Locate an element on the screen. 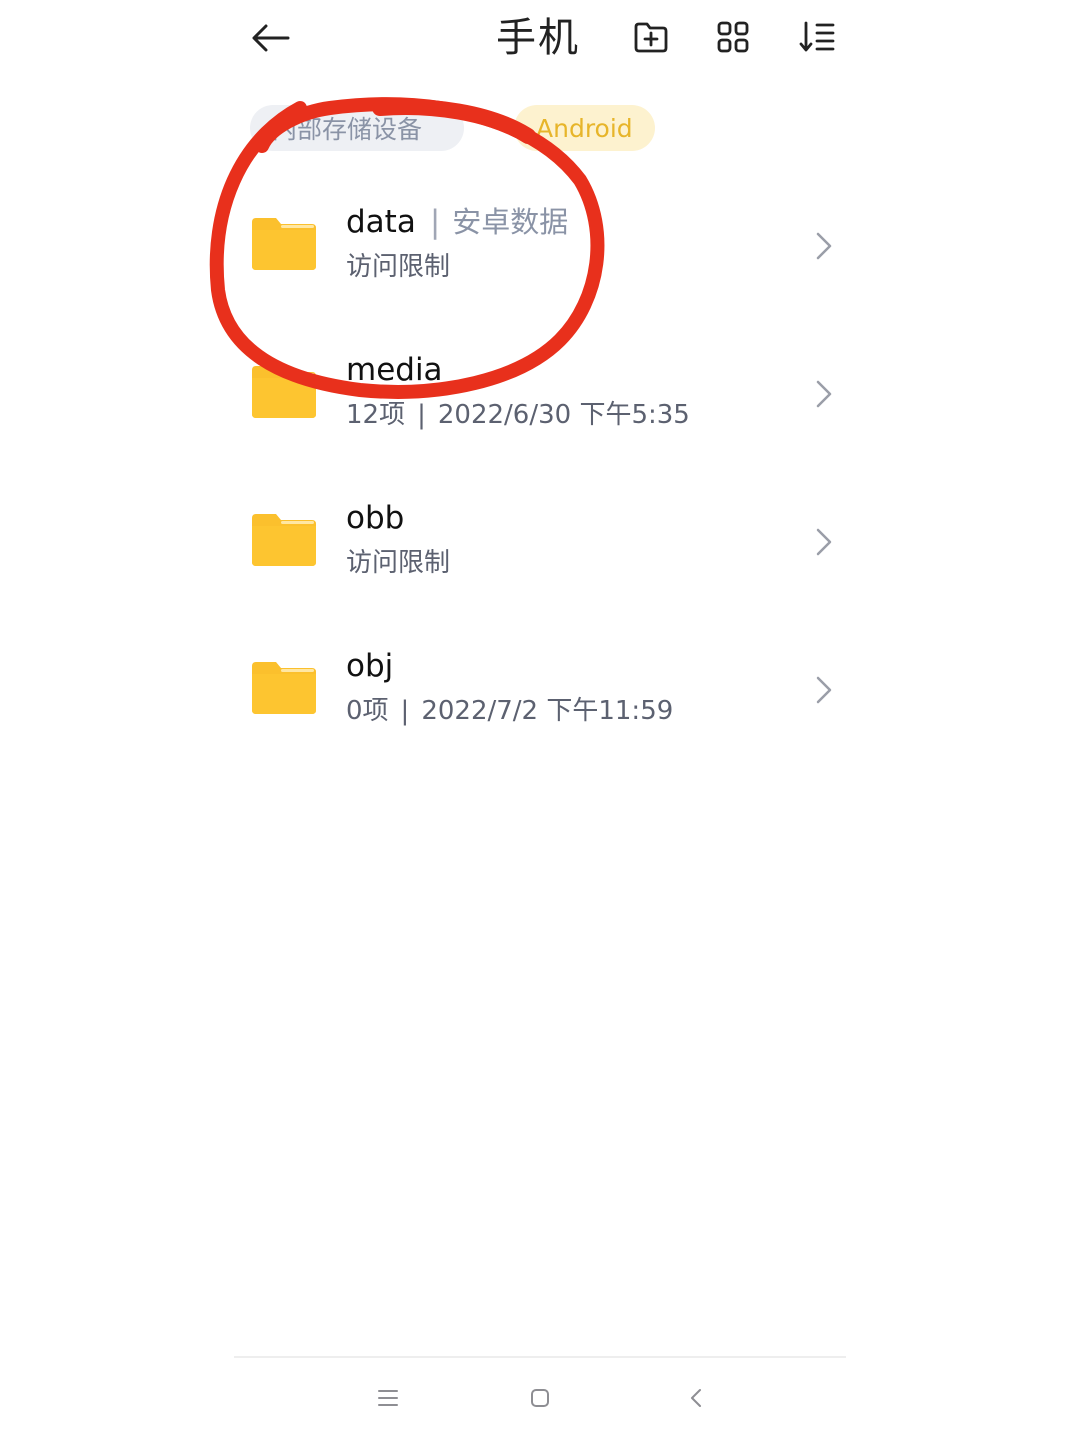 The height and width of the screenshot is (1439, 1080). home-square-icon is located at coordinates (540, 1398).